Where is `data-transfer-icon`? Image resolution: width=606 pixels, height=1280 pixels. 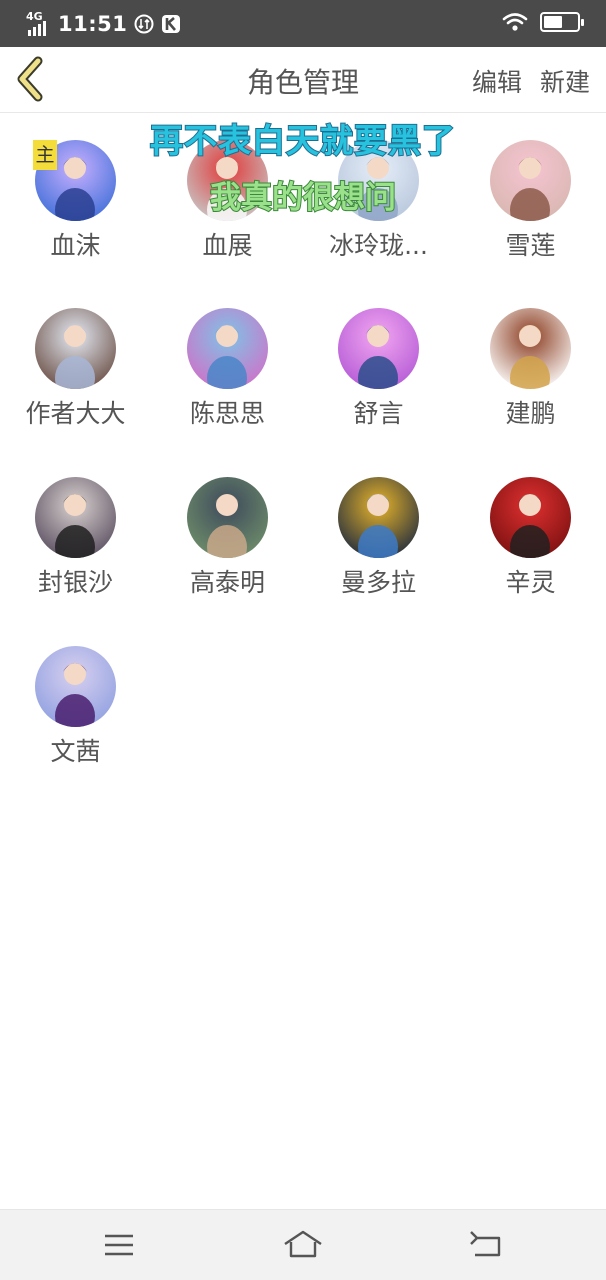 data-transfer-icon is located at coordinates (144, 24).